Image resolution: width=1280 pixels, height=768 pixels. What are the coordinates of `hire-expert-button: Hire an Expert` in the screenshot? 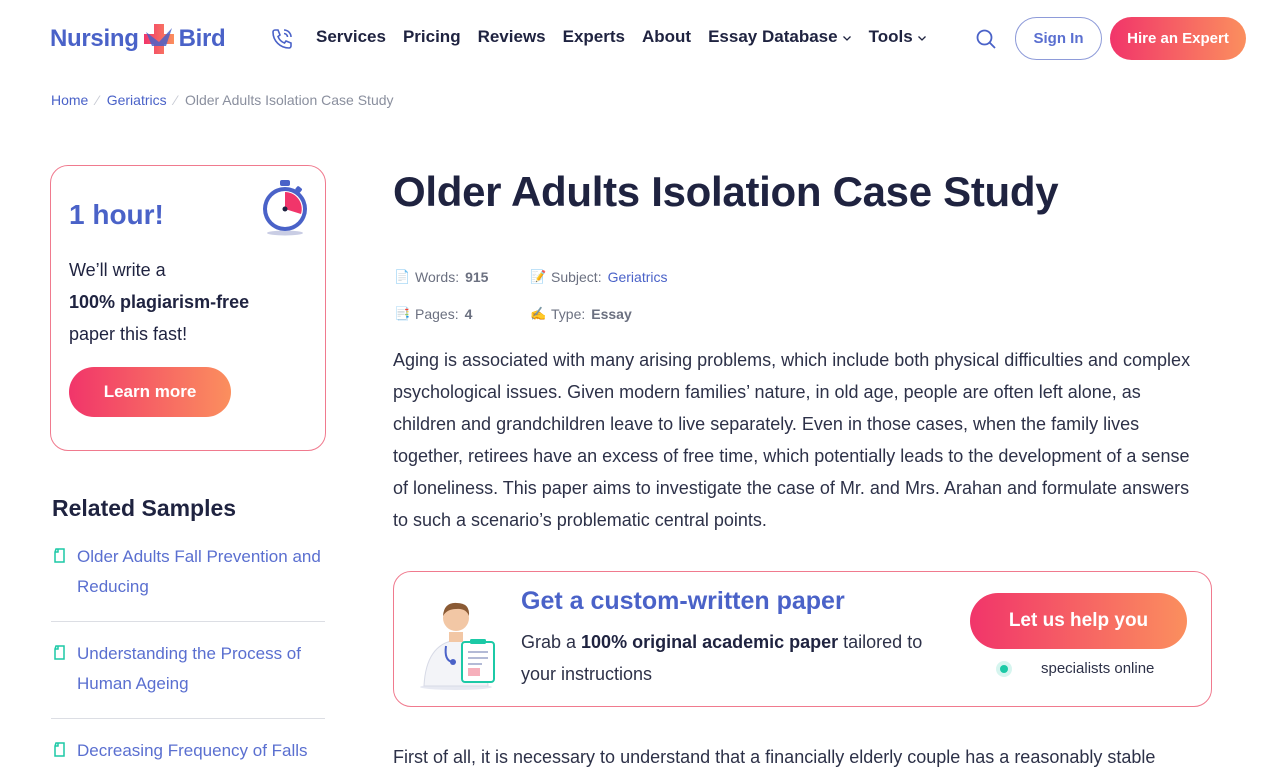 It's located at (1178, 38).